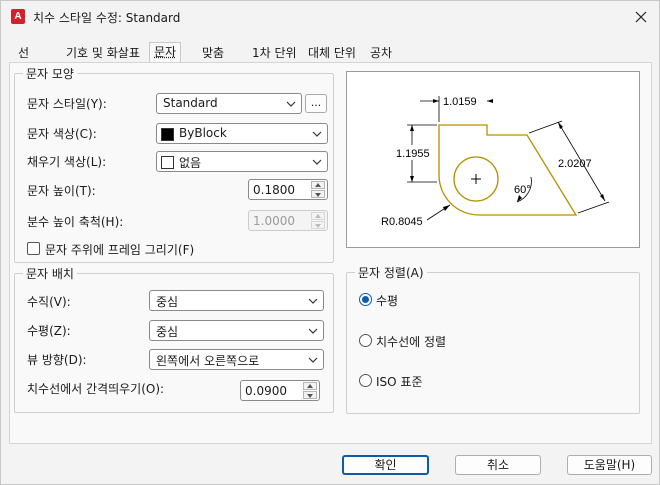 The image size is (660, 485). What do you see at coordinates (365, 299) in the screenshot?
I see `align-horizontal-radio` at bounding box center [365, 299].